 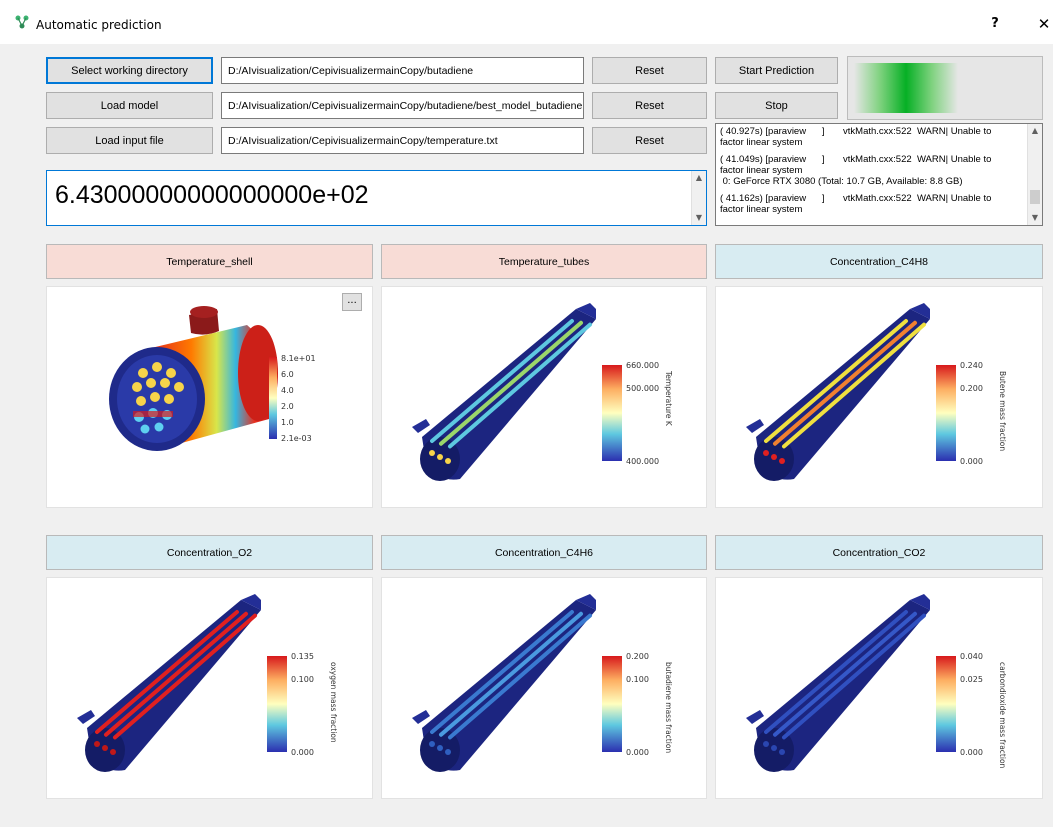 I want to click on help-button: ?, so click(x=995, y=24).